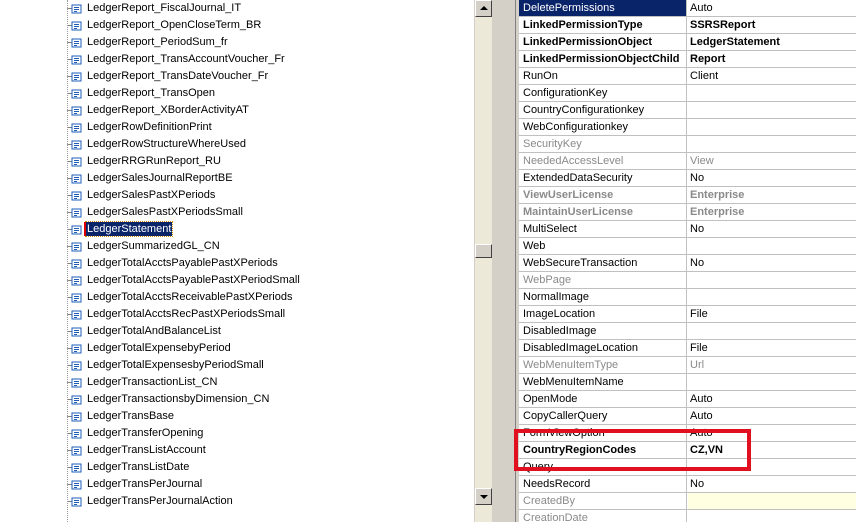 The image size is (856, 522). What do you see at coordinates (237, 399) in the screenshot?
I see `tree-item: LedgerTransactionsbyDimension_CN` at bounding box center [237, 399].